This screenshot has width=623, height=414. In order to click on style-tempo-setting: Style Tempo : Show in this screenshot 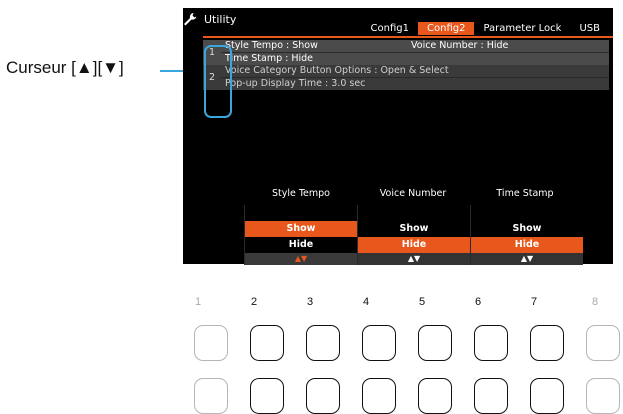, I will do `click(271, 45)`.